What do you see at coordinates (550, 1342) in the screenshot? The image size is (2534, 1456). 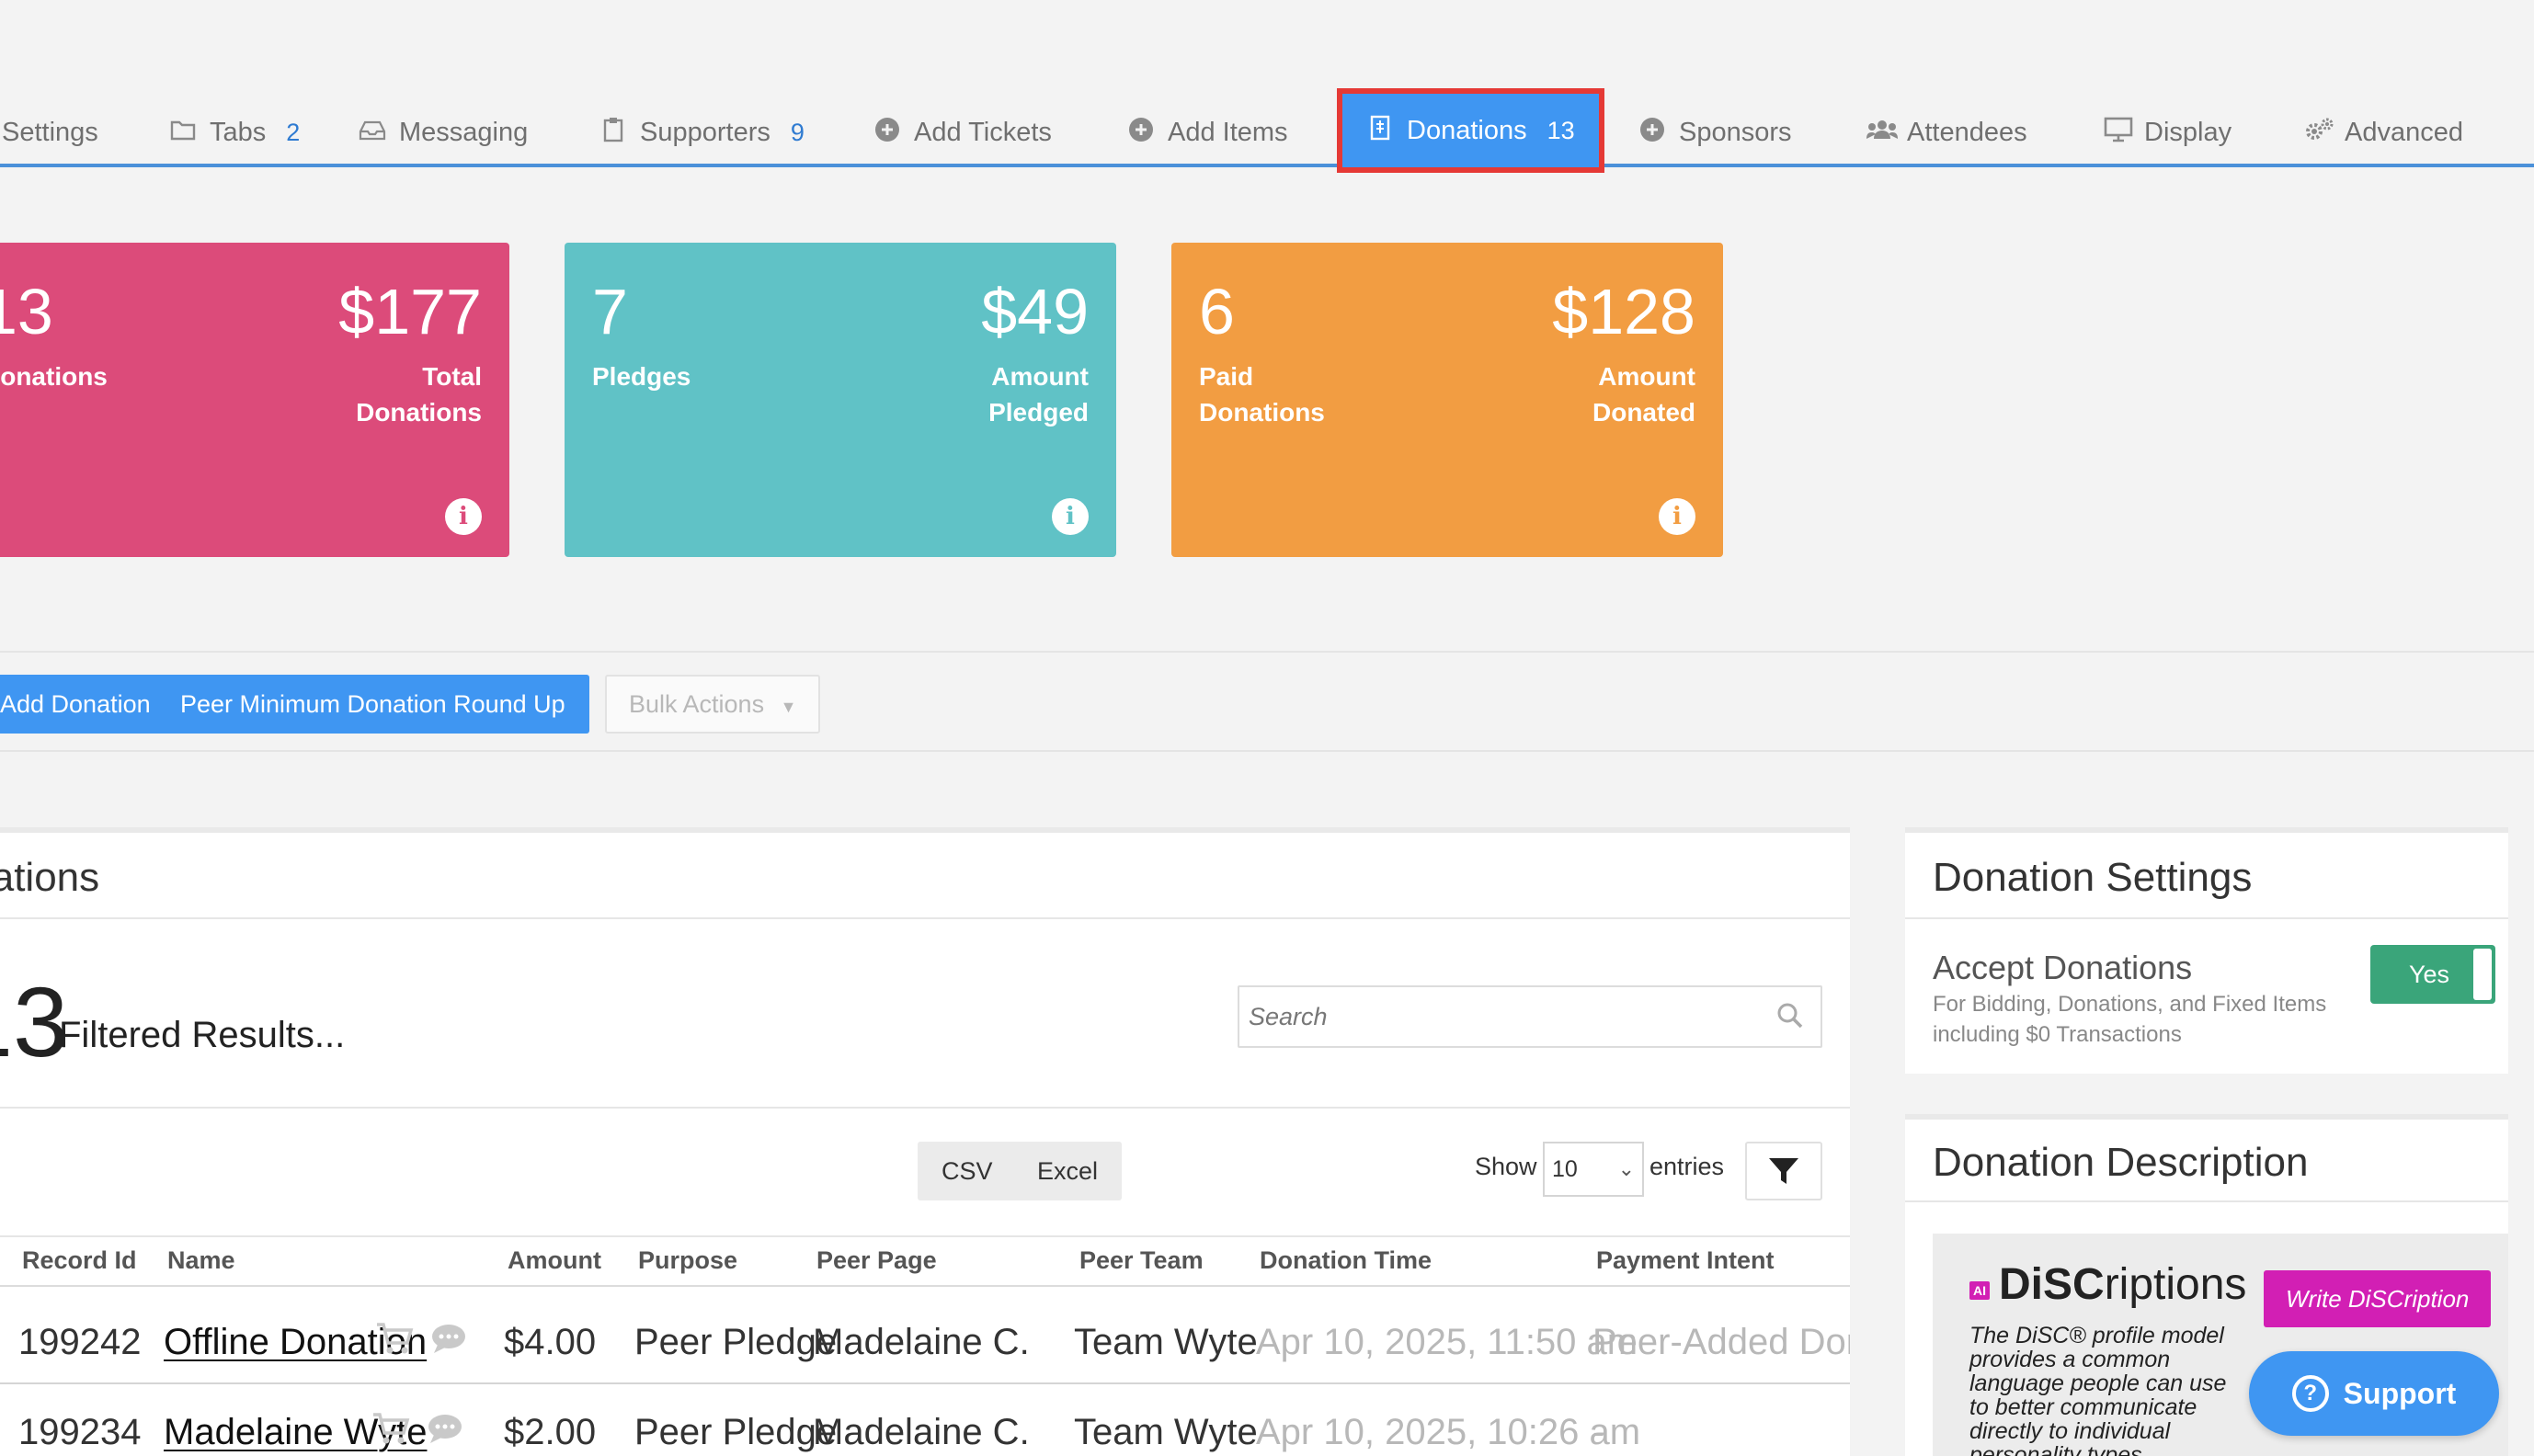 I see `cell-amount: $4.00` at bounding box center [550, 1342].